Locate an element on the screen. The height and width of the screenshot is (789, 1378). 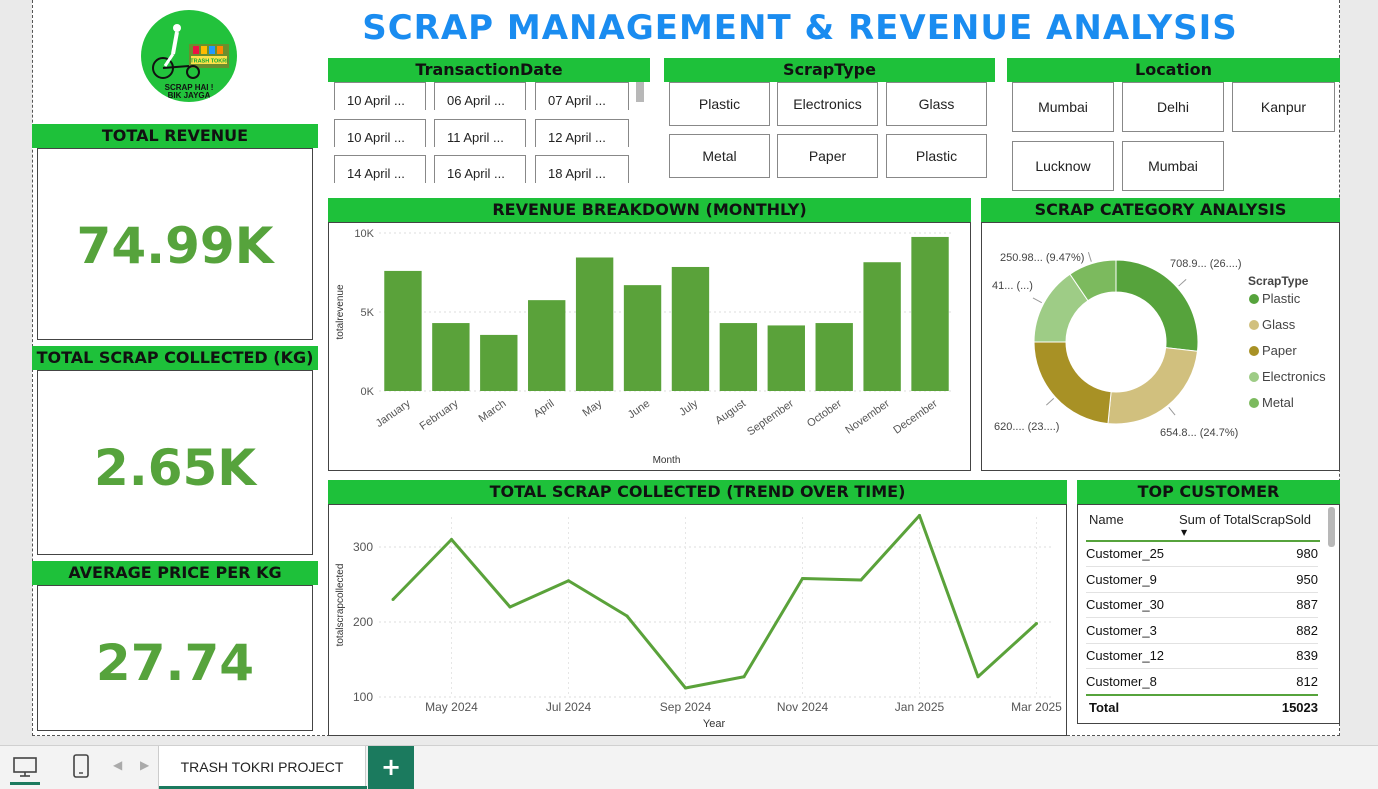
slice-data-label: 620.... (23....) is located at coordinates (1026, 427).